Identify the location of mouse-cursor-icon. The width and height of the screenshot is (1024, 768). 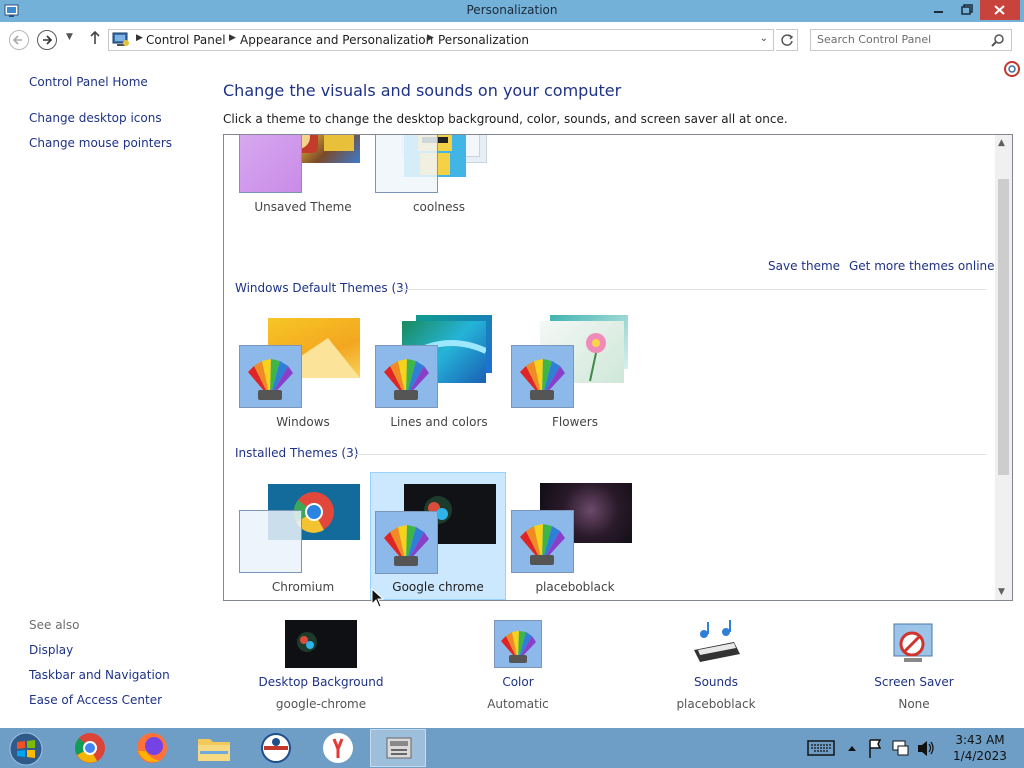
(378, 598).